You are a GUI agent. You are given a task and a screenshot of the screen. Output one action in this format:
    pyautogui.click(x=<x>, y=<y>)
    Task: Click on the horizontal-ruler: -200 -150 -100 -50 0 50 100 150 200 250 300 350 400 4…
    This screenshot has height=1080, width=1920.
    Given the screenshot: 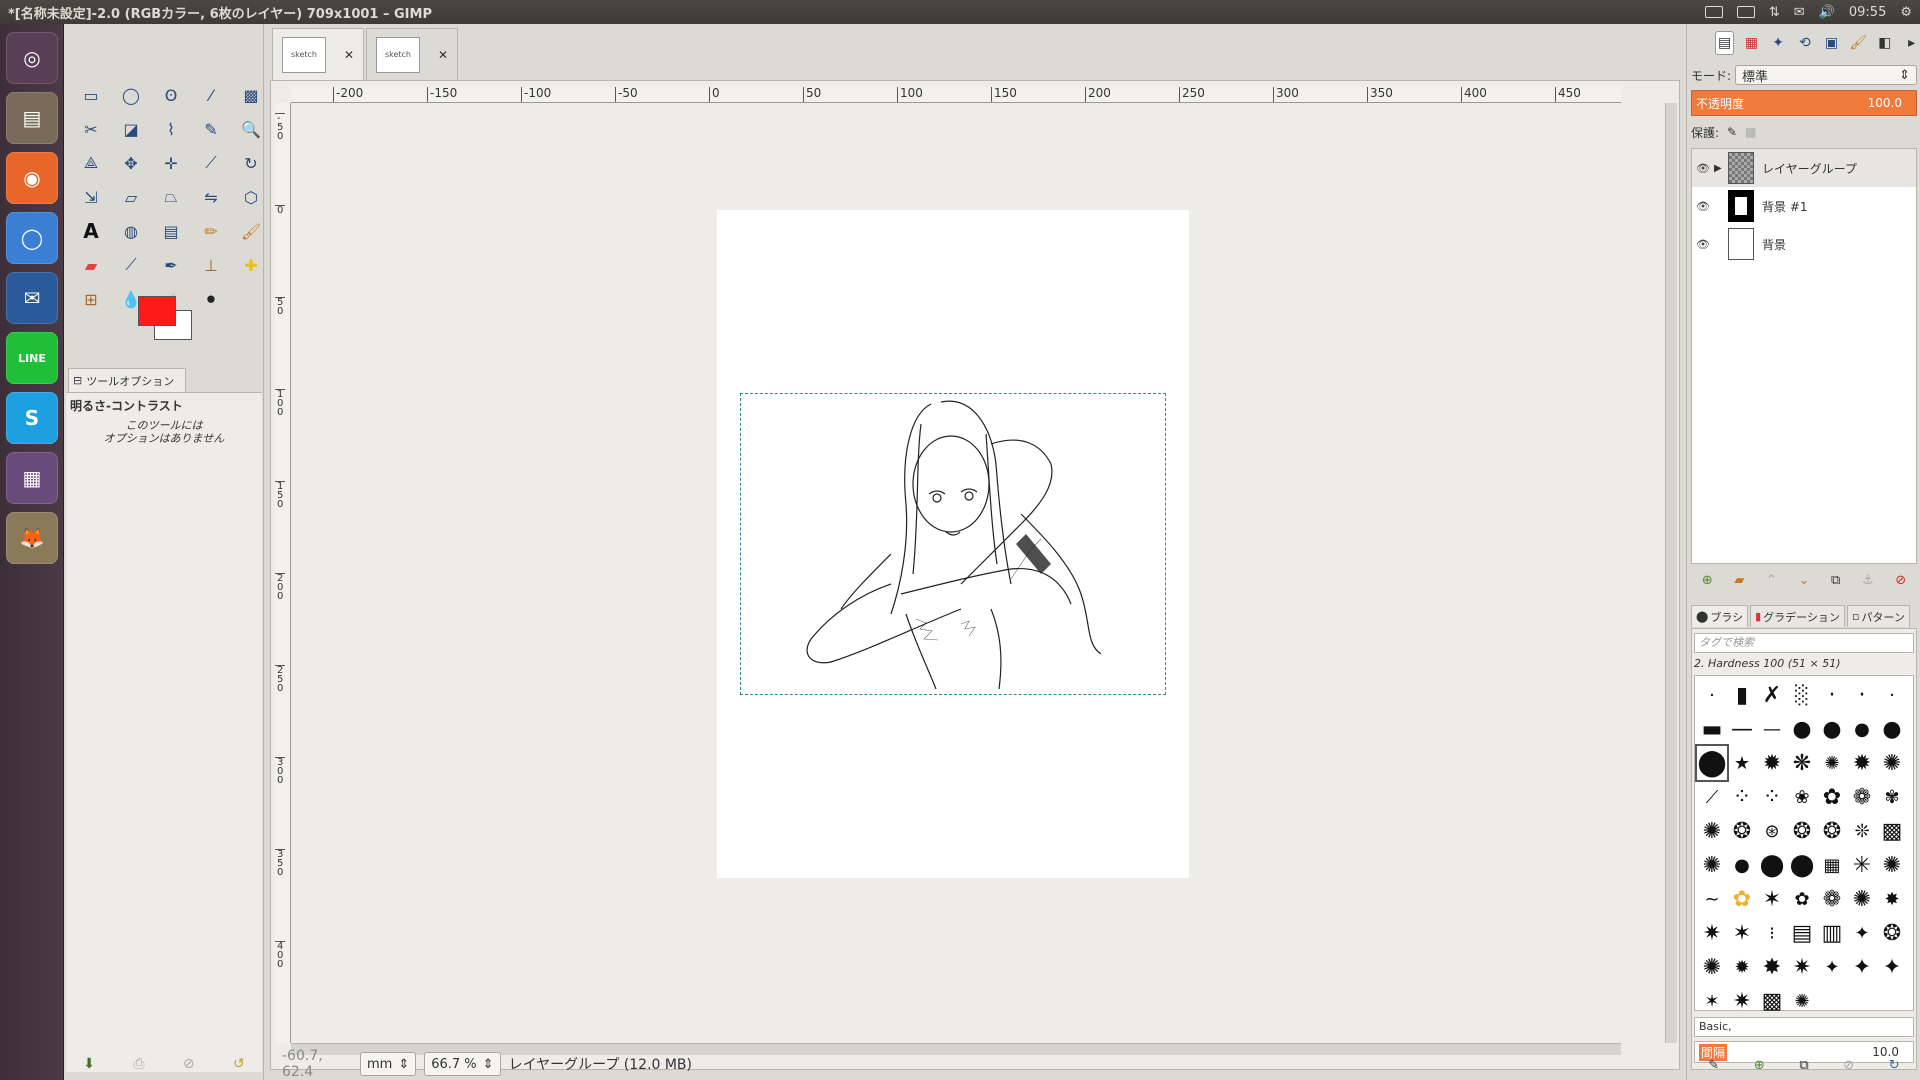 What is the action you would take?
    pyautogui.click(x=956, y=95)
    